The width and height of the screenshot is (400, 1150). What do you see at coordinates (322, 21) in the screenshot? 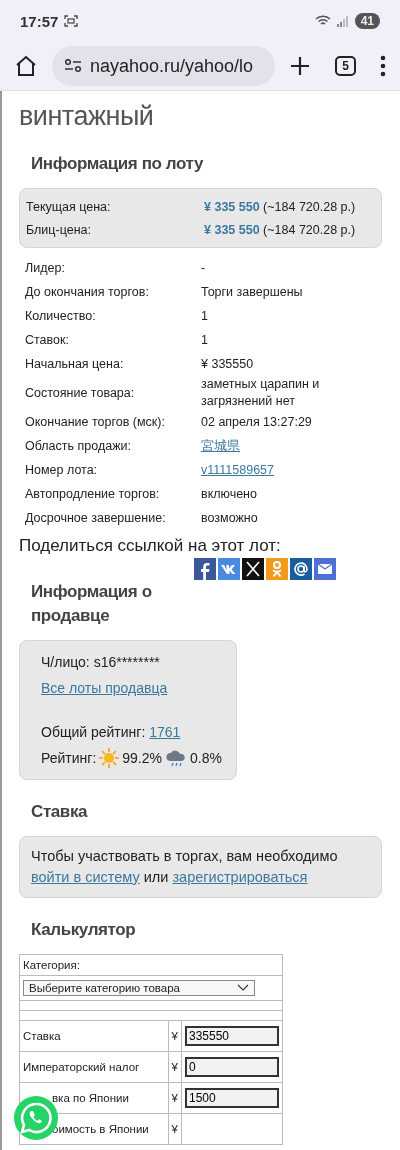
I see `wifi-icon` at bounding box center [322, 21].